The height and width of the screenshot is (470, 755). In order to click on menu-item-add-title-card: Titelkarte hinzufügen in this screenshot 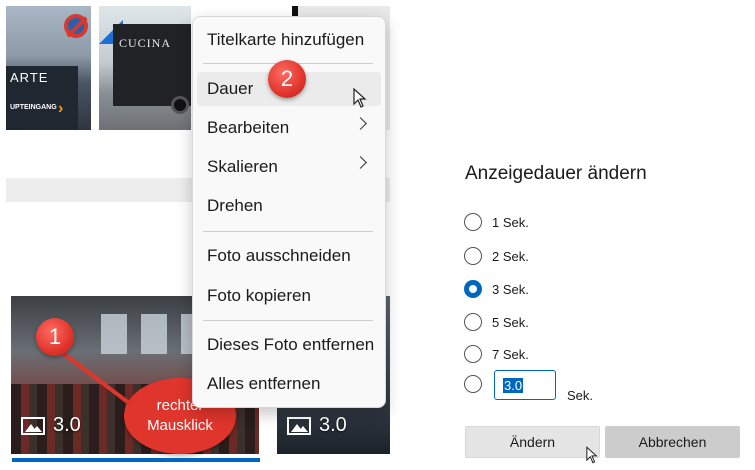, I will do `click(289, 40)`.